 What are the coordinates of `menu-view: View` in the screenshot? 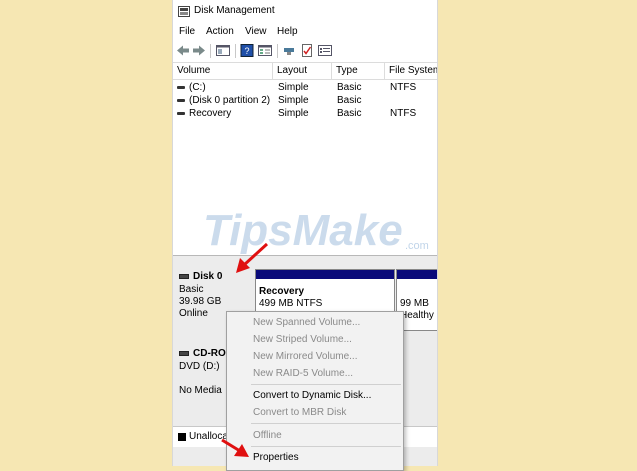 It's located at (256, 31).